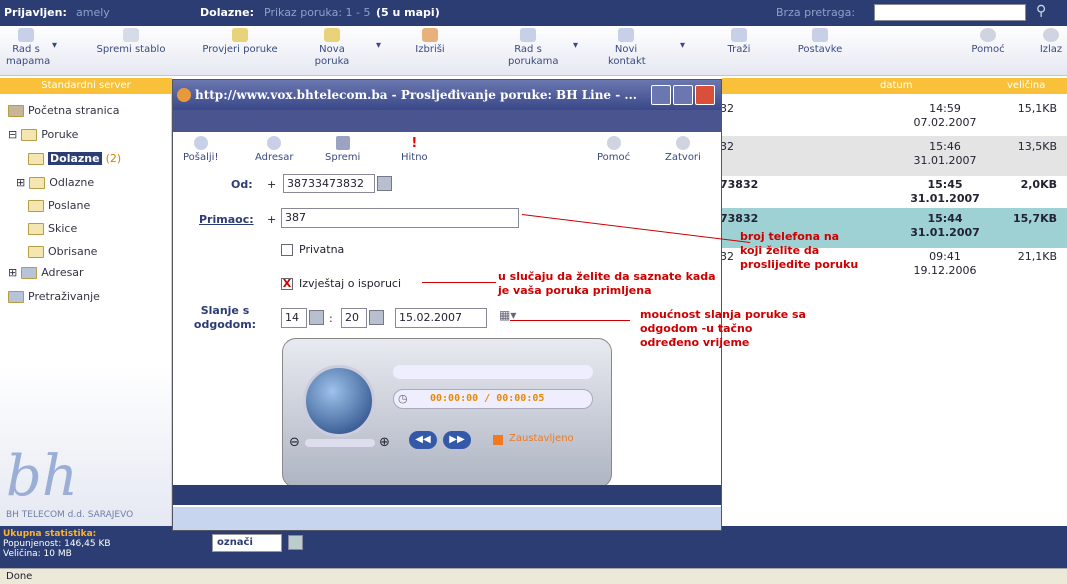 This screenshot has height=584, width=1067. I want to click on date-input: 15.02.2007, so click(441, 318).